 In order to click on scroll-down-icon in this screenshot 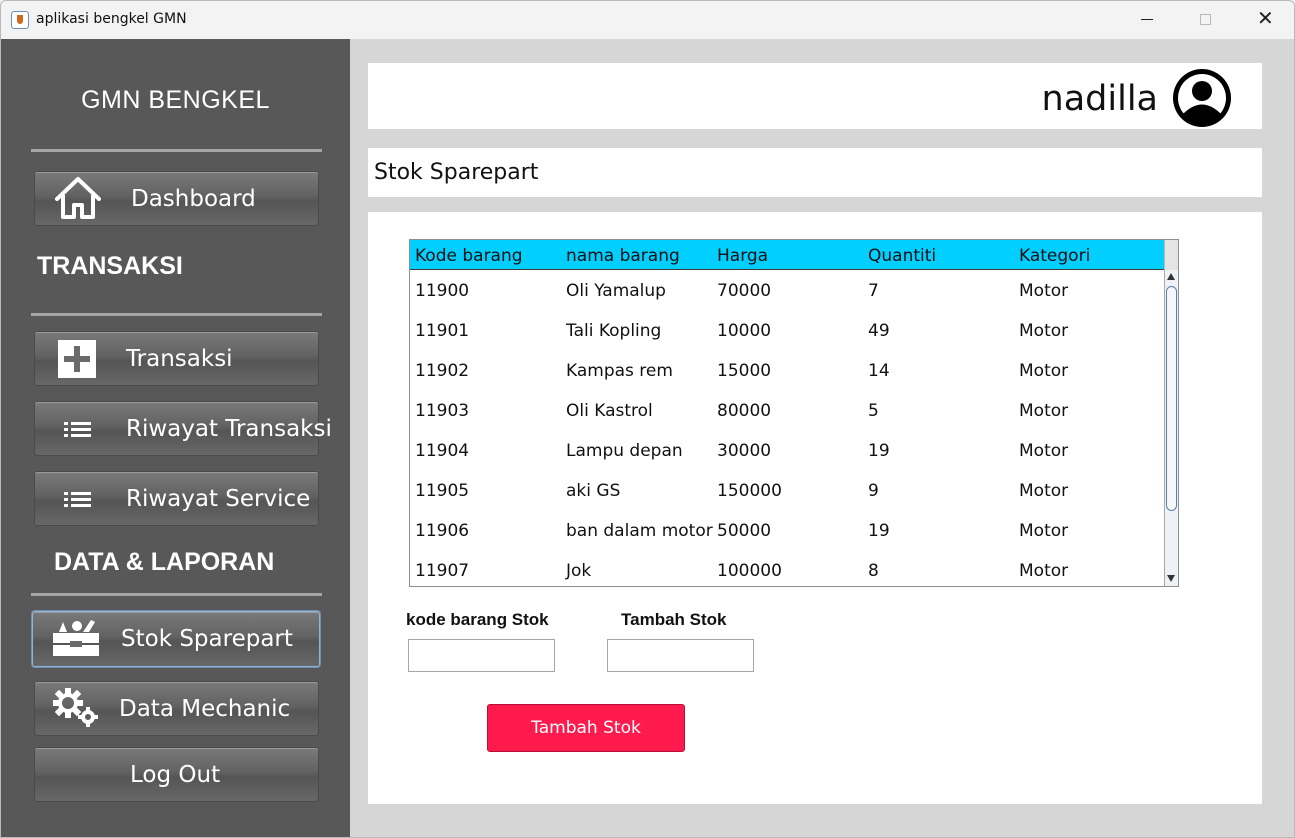, I will do `click(1171, 578)`.